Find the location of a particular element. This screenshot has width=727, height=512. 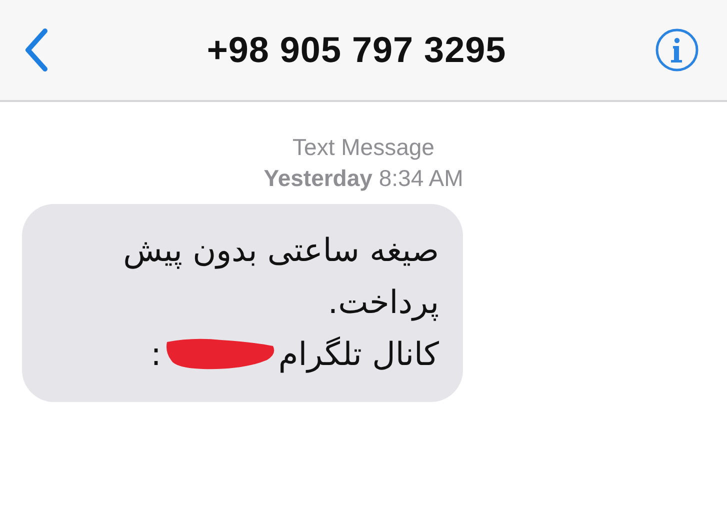

contact-phone-number: +98 905 797 3295 is located at coordinates (356, 50).